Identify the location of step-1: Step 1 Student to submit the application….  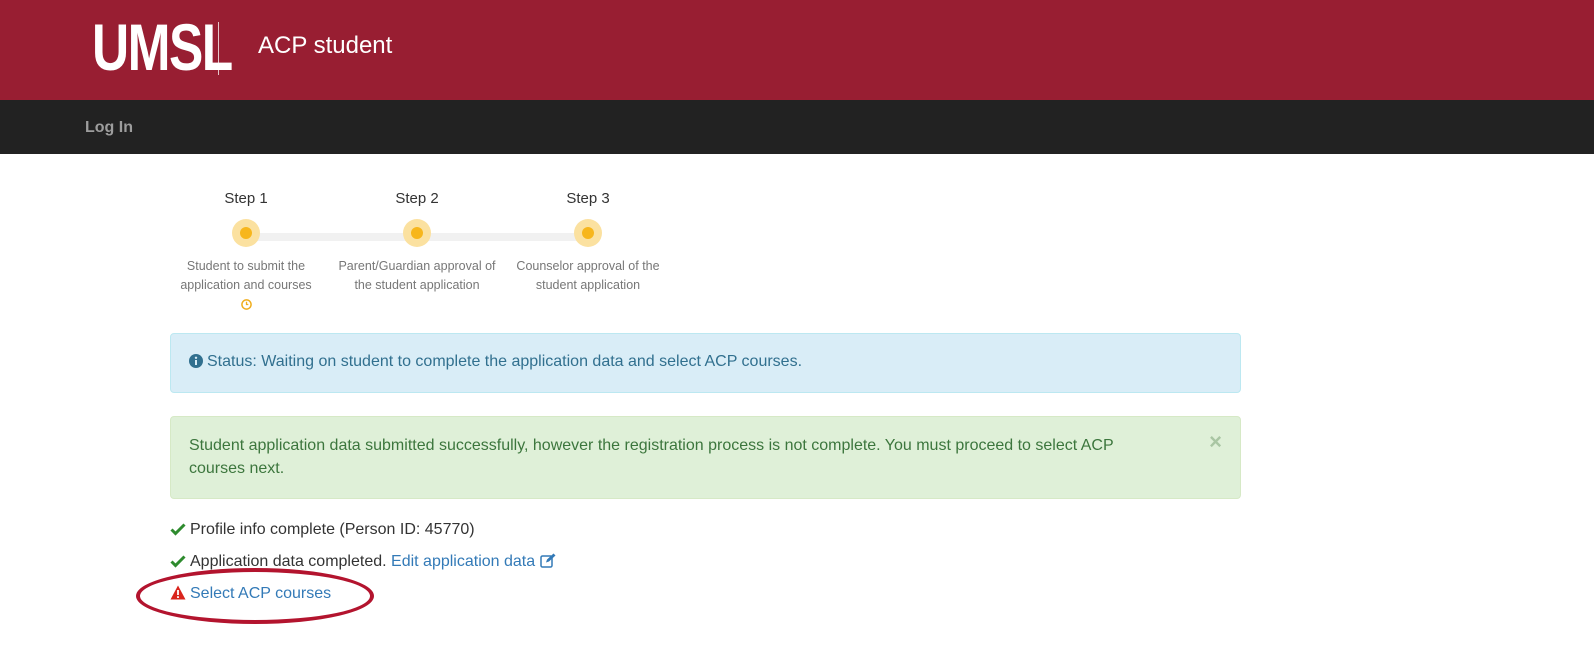
(246, 253).